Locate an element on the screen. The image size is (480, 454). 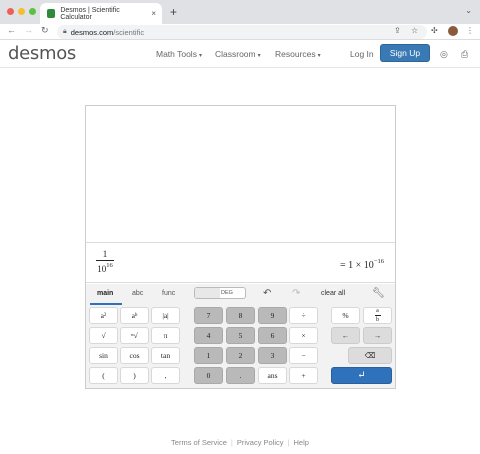
key-right-paren: ) is located at coordinates (134, 375).